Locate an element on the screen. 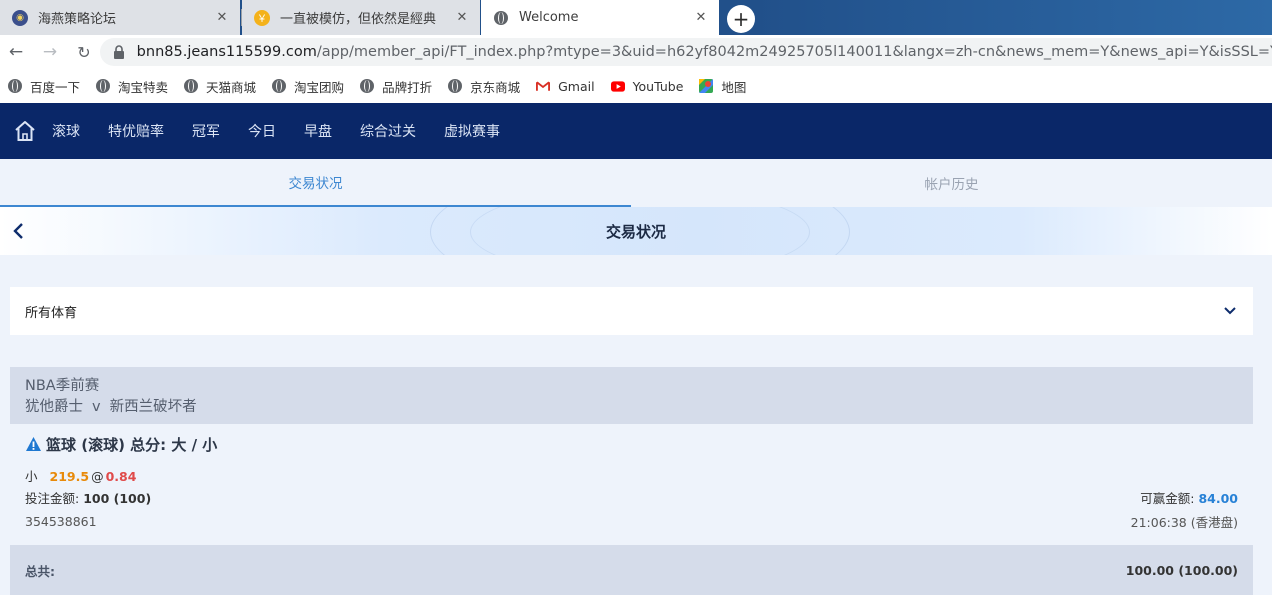 Image resolution: width=1272 pixels, height=595 pixels. back-arrow-icon: ← is located at coordinates (16, 52).